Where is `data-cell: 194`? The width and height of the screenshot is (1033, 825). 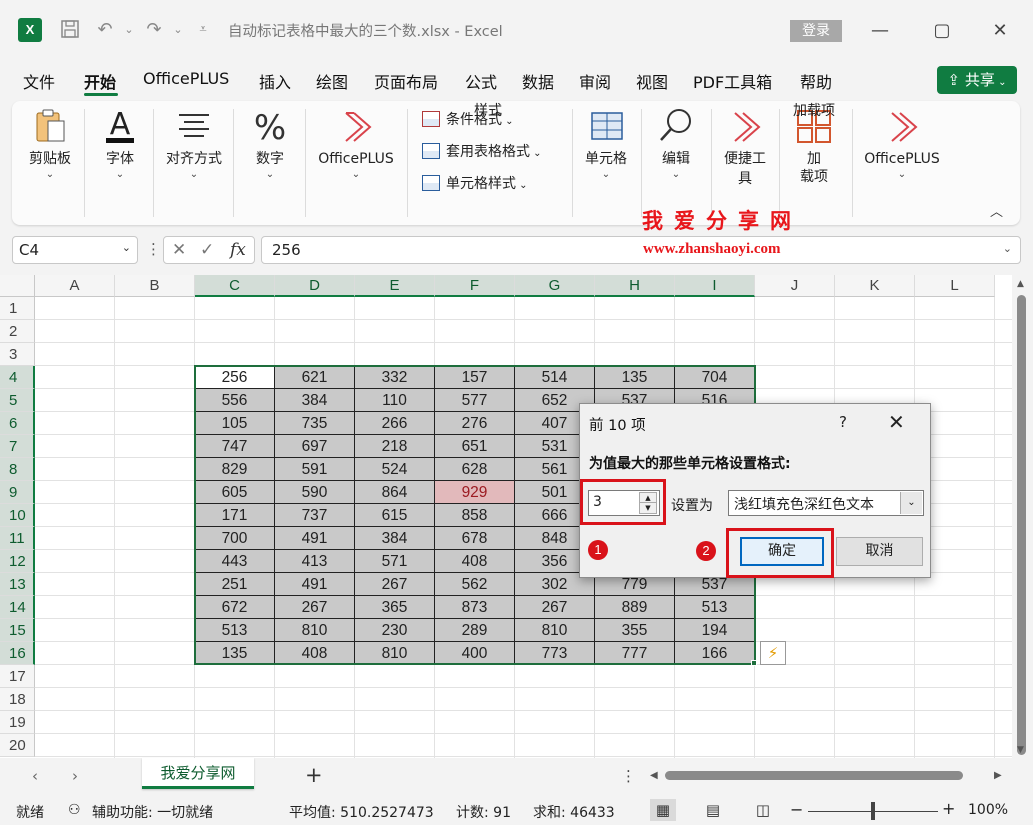
data-cell: 194 is located at coordinates (715, 630).